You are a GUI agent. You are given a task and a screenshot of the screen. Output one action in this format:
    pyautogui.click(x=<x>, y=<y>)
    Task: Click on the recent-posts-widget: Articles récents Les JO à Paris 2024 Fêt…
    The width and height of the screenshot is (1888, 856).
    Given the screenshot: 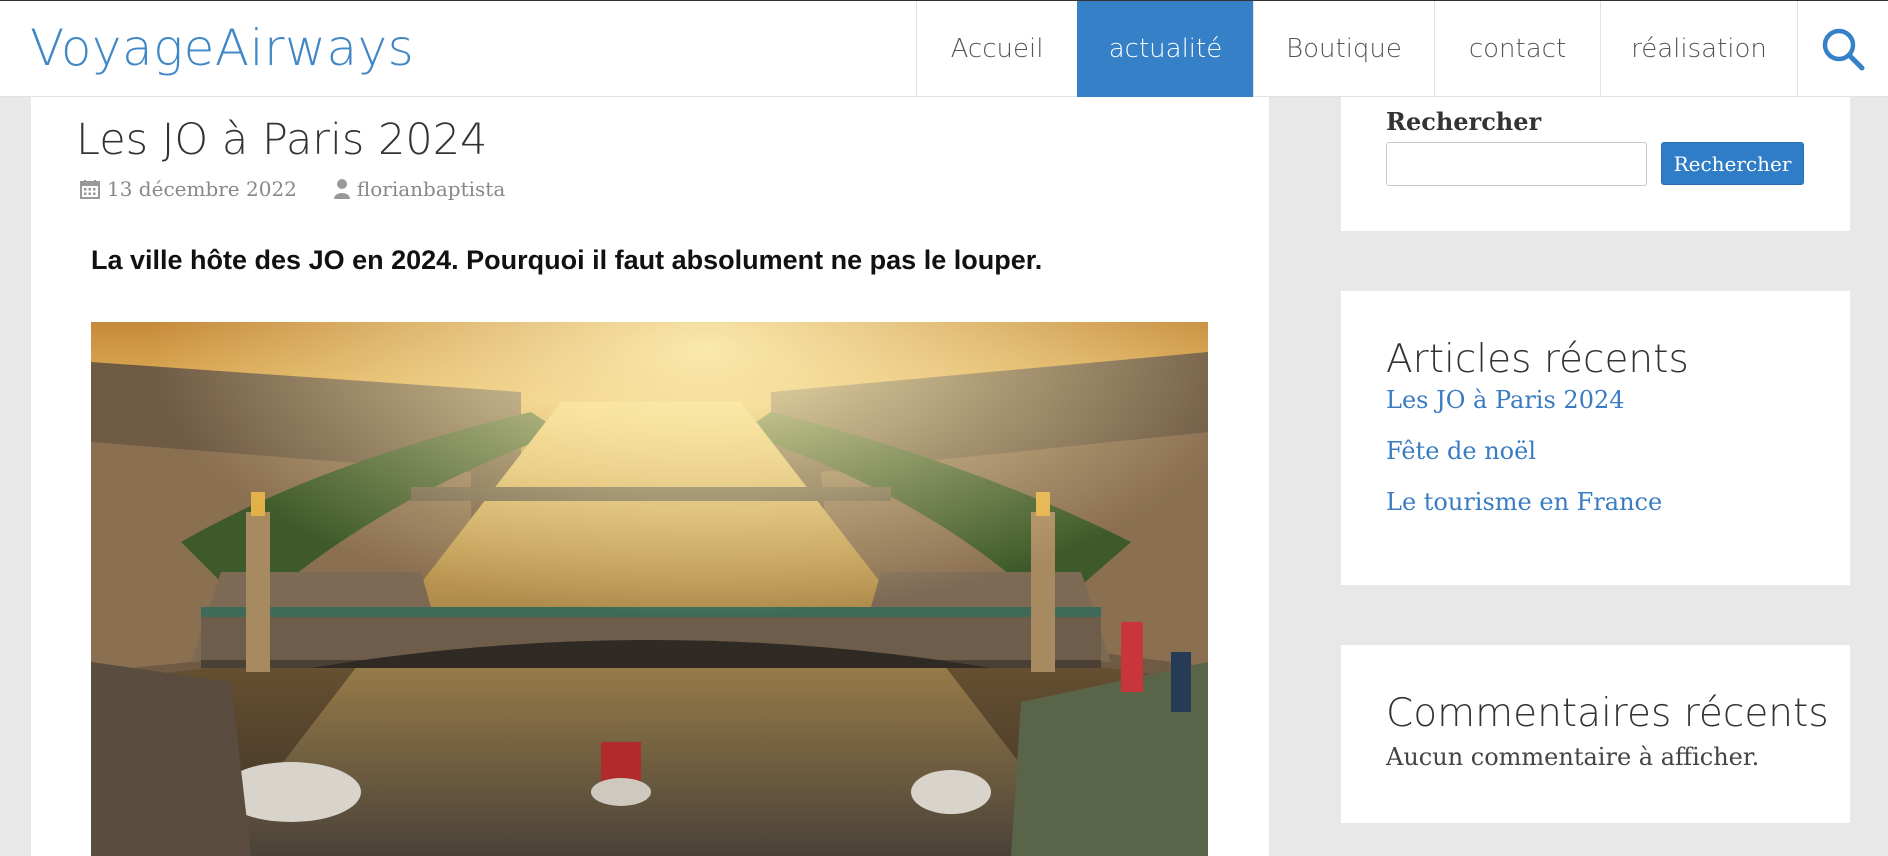 What is the action you would take?
    pyautogui.click(x=1595, y=438)
    